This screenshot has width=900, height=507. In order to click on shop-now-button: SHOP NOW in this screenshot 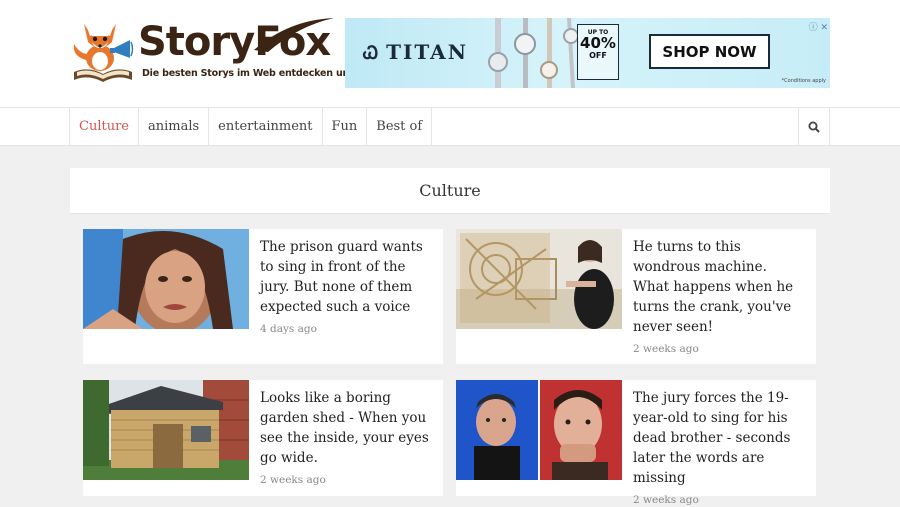, I will do `click(709, 51)`.